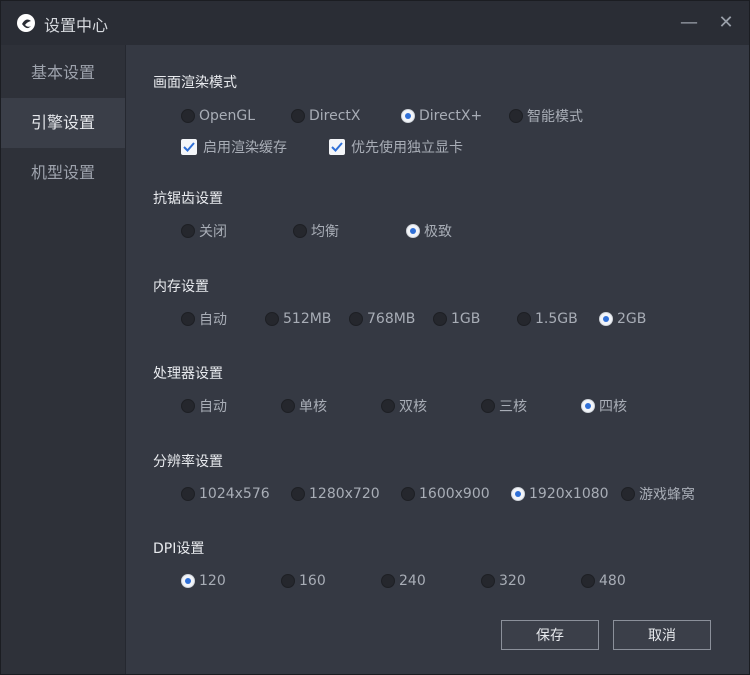  Describe the element at coordinates (63, 173) in the screenshot. I see `sidebar-item-model: 机型设置` at that location.